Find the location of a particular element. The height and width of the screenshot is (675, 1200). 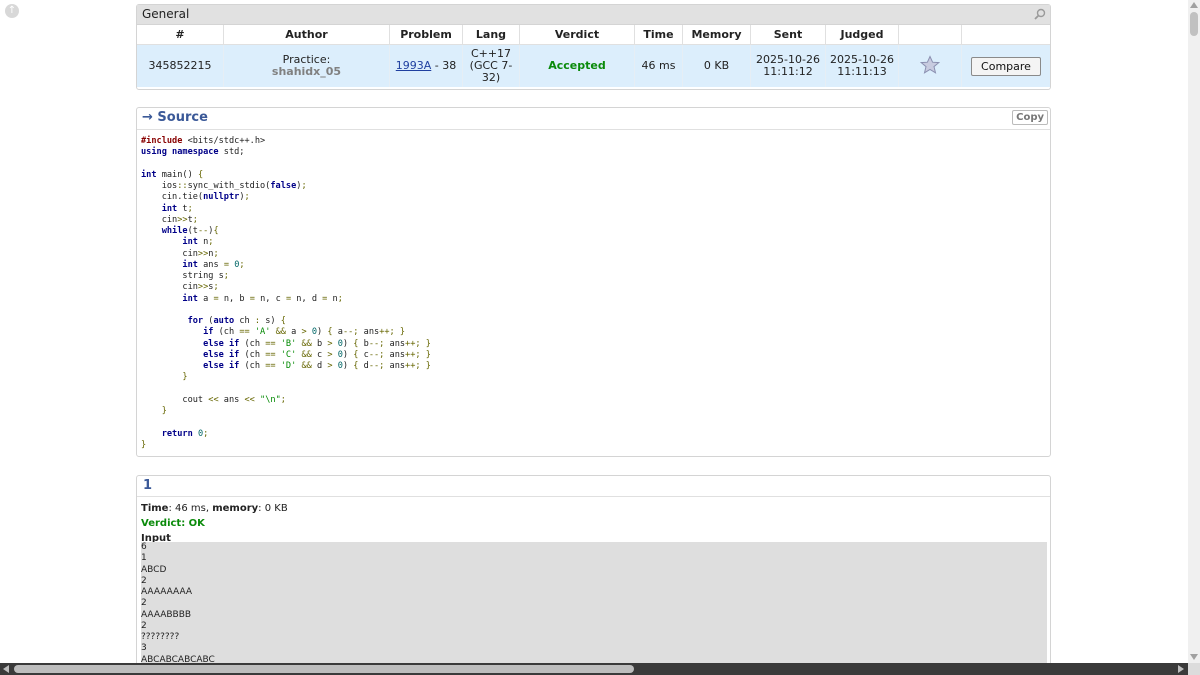

col-header-sent: Sent is located at coordinates (788, 35).